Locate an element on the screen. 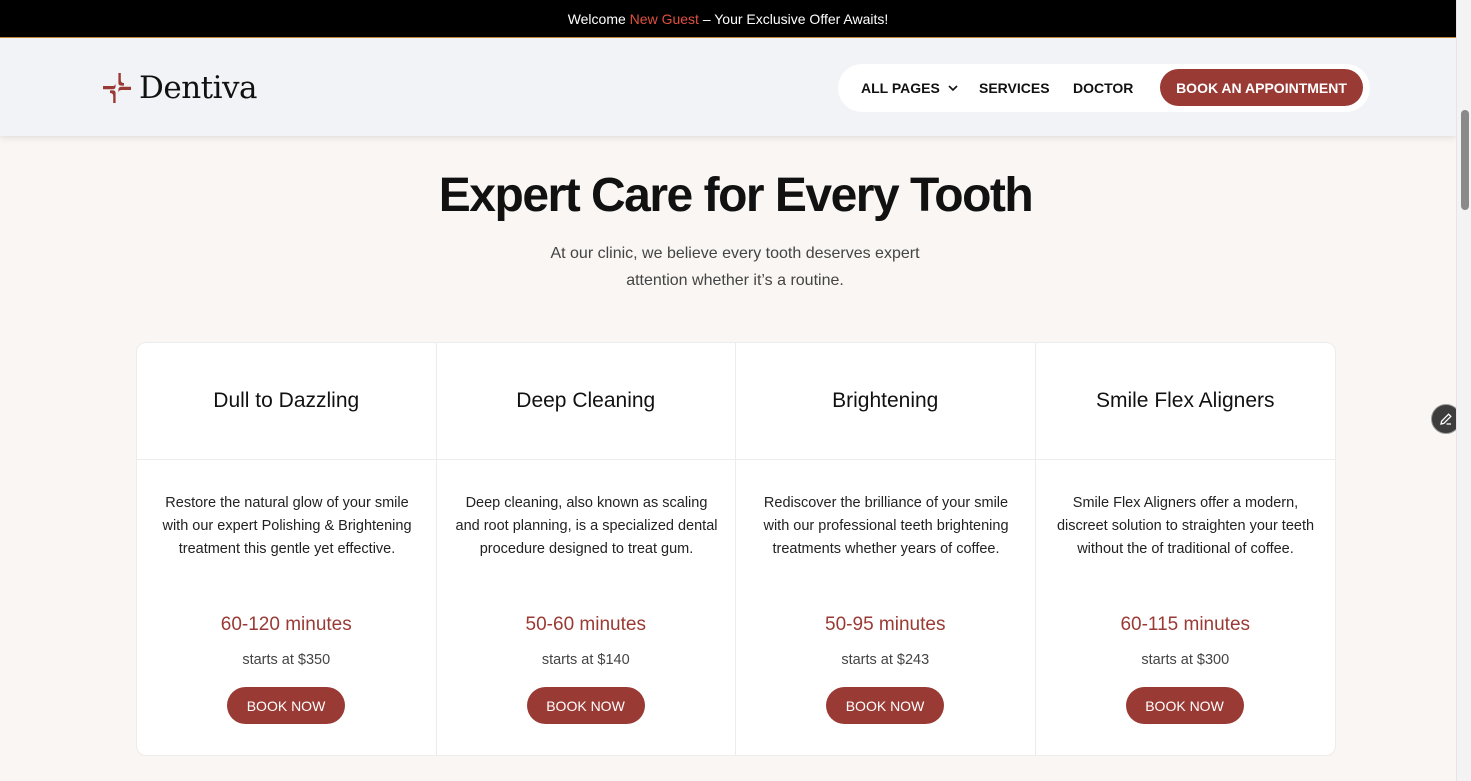 This screenshot has width=1471, height=781. service-duration: 60-115 minutes is located at coordinates (1185, 624).